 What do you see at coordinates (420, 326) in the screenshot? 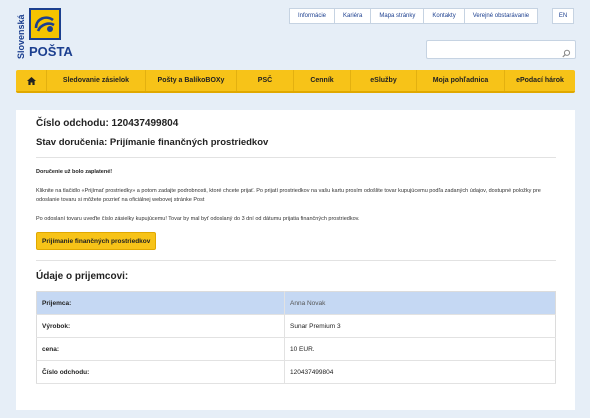
I see `row-value: Sunar Premium 3` at bounding box center [420, 326].